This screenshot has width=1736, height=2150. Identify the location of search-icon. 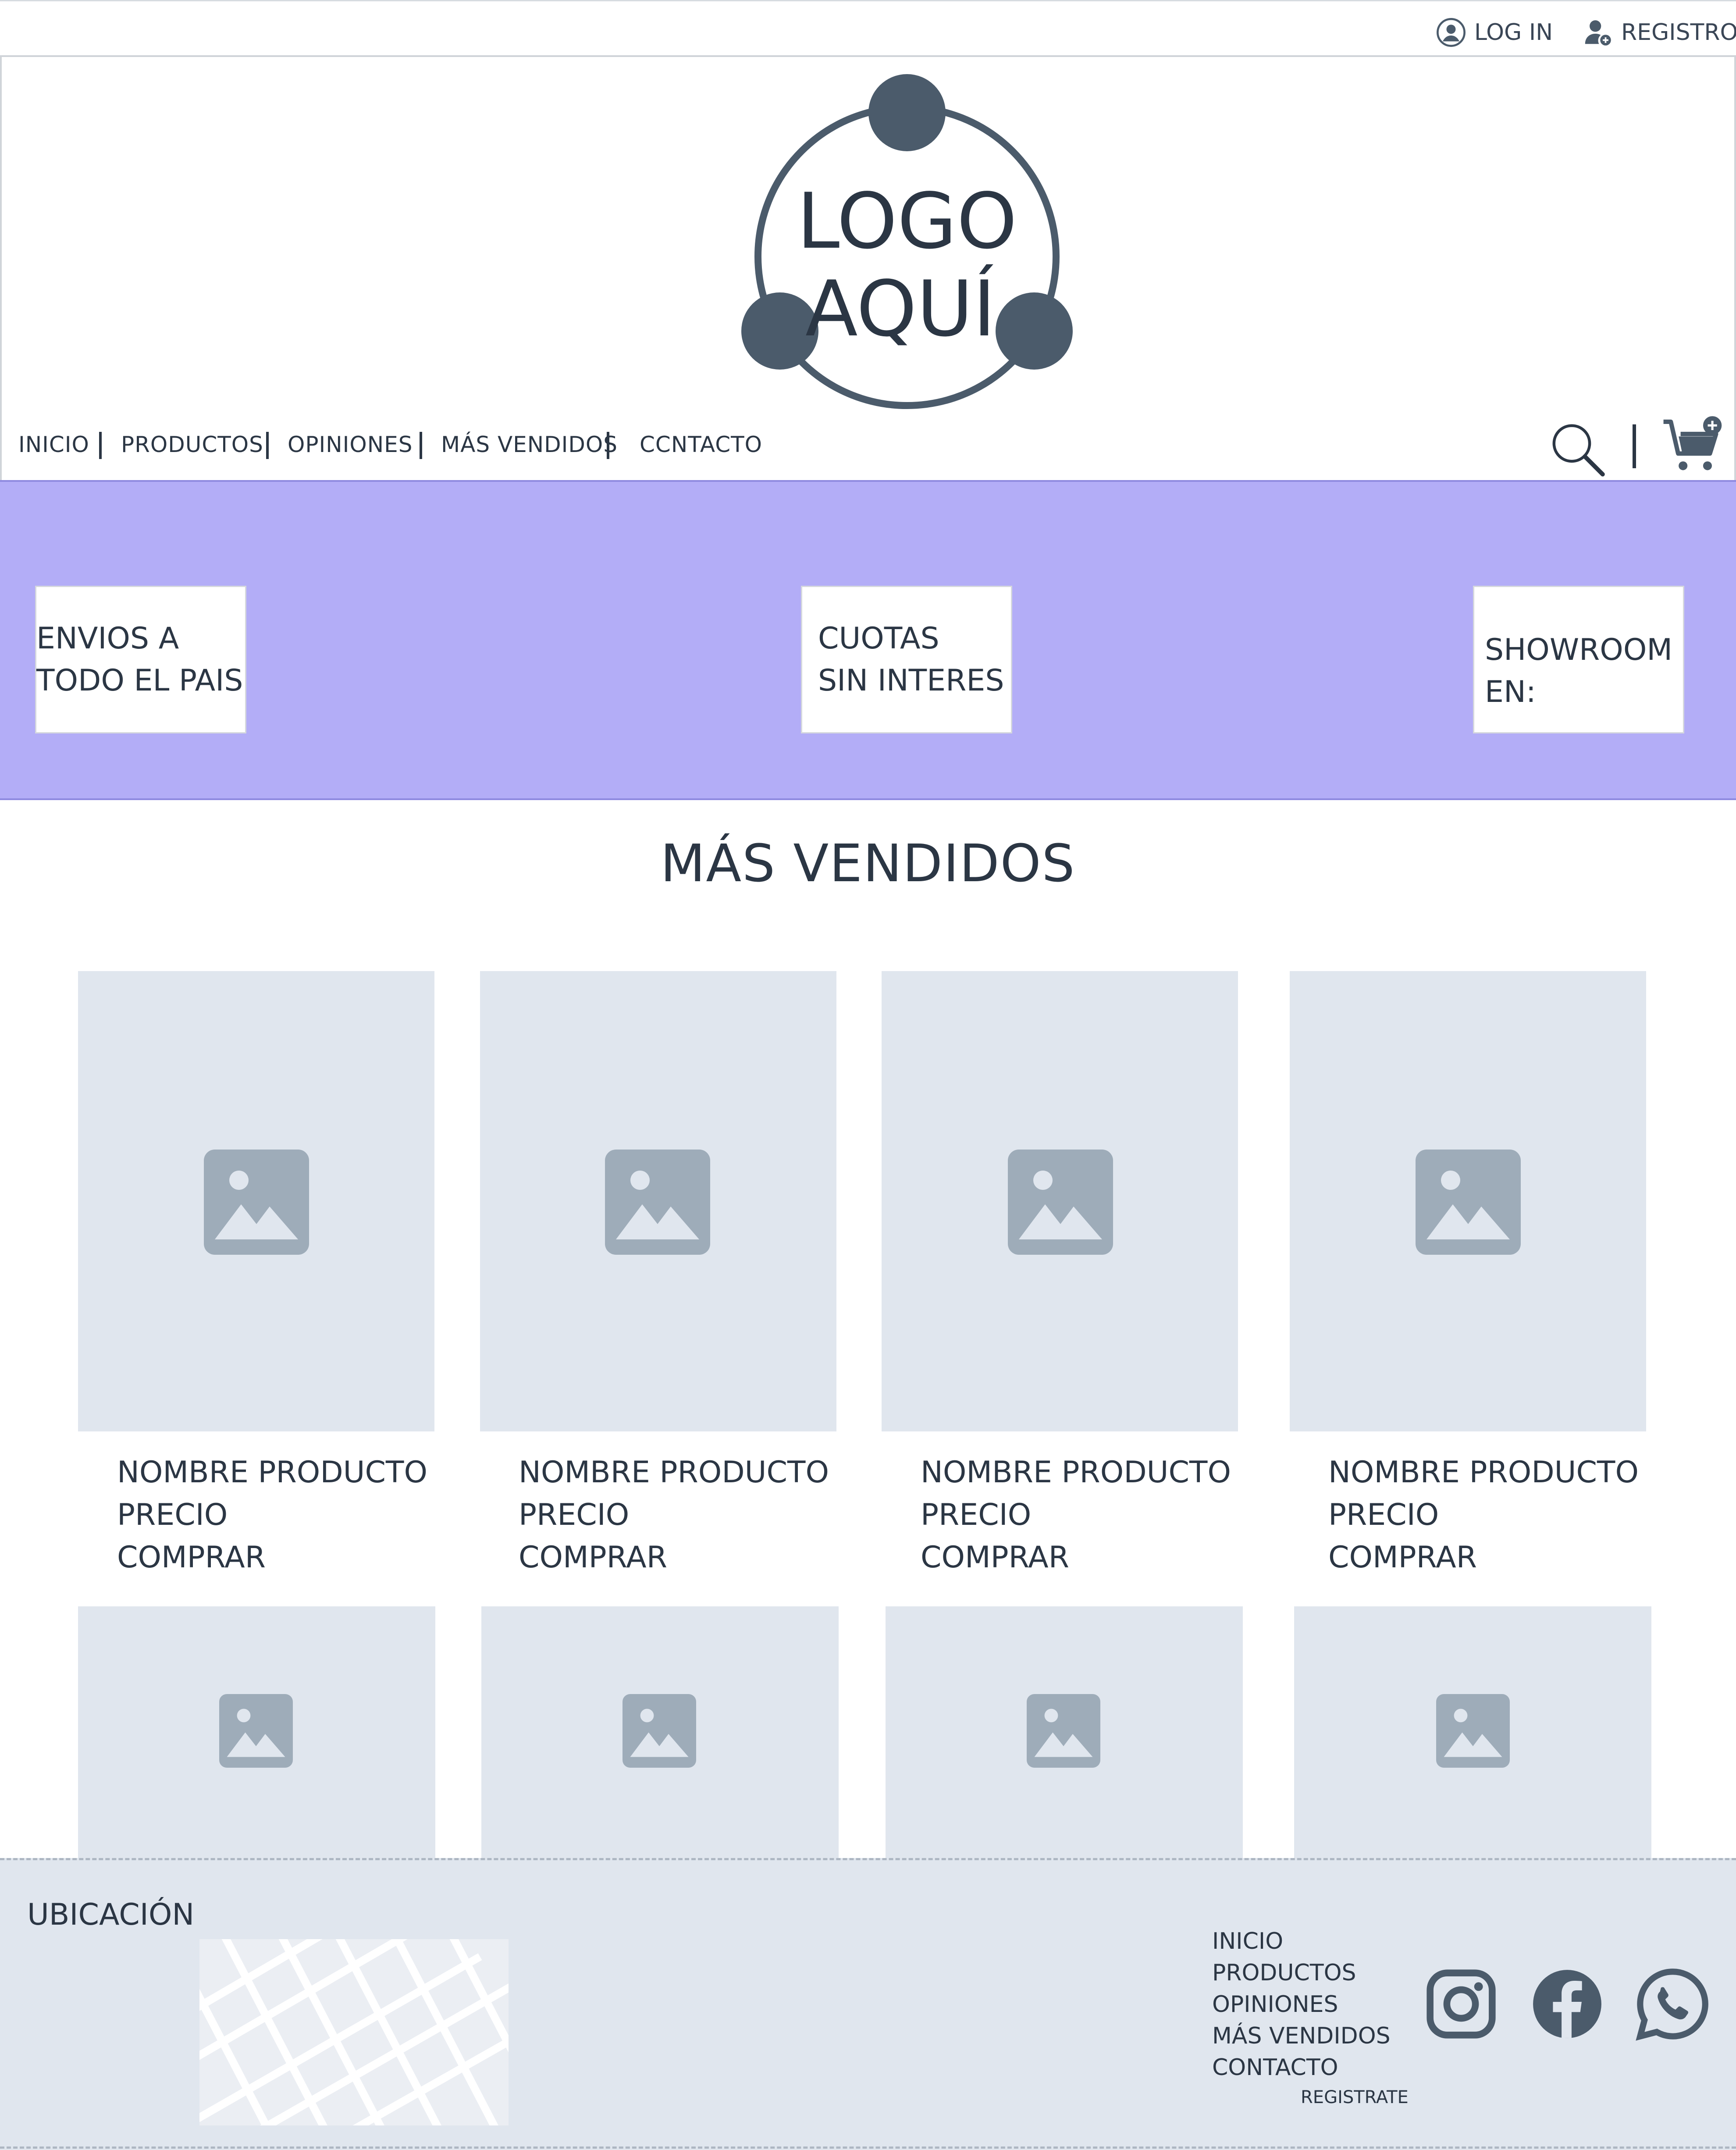
(1577, 449).